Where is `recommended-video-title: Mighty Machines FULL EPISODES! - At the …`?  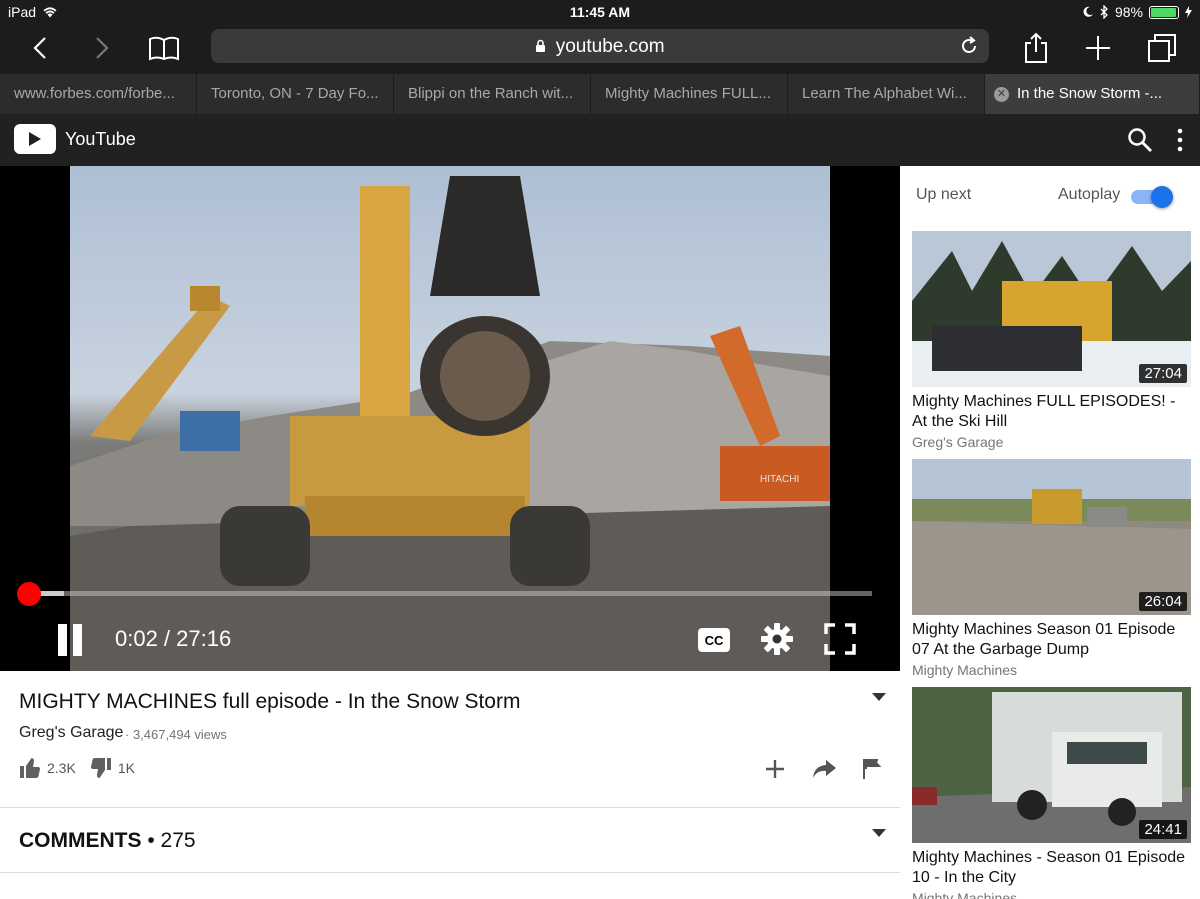
recommended-video-title: Mighty Machines FULL EPISODES! - At the … is located at coordinates (1051, 412).